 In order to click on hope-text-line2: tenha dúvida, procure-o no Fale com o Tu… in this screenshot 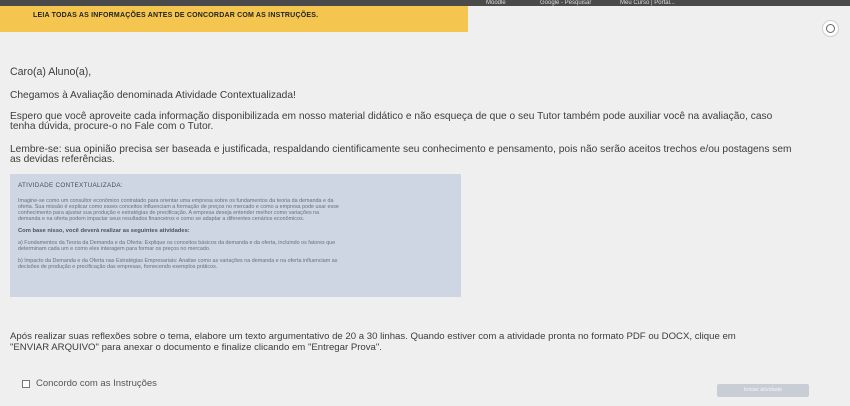, I will do `click(112, 126)`.